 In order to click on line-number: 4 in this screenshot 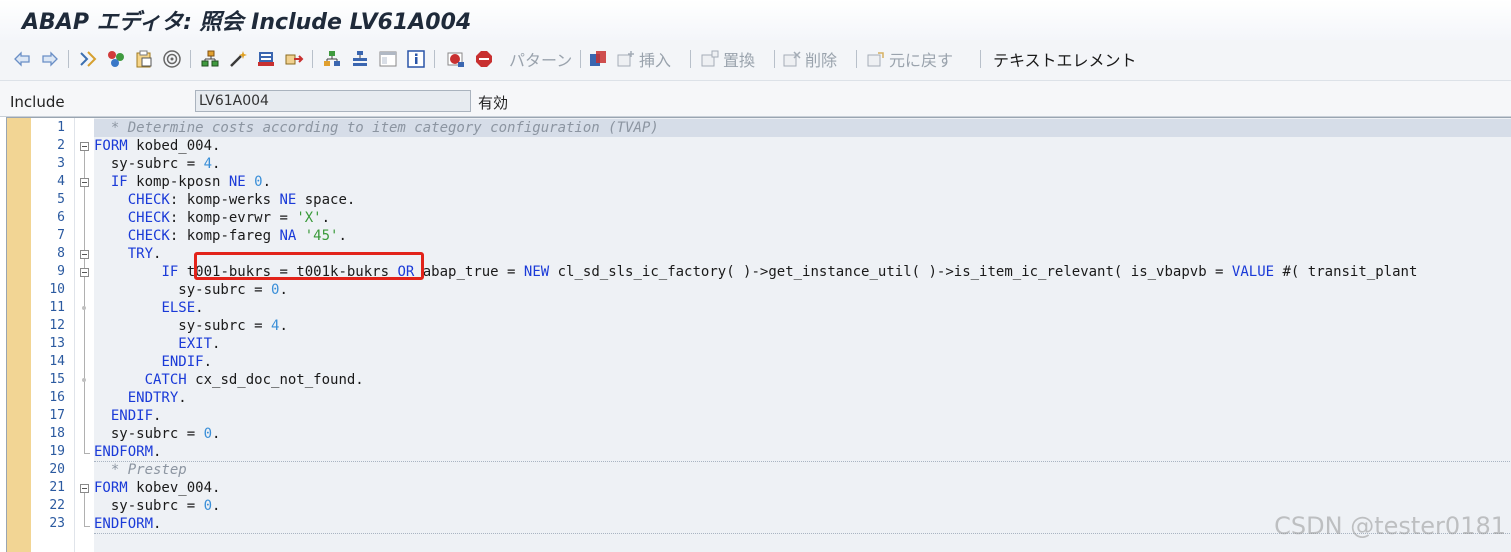, I will do `click(61, 181)`.